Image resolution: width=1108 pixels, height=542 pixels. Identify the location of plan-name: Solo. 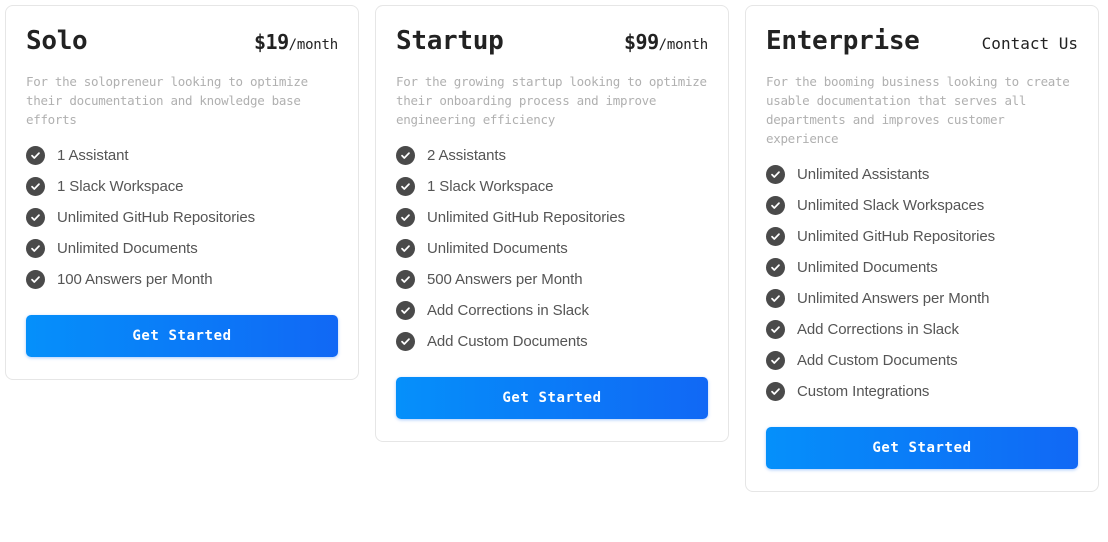
(57, 41).